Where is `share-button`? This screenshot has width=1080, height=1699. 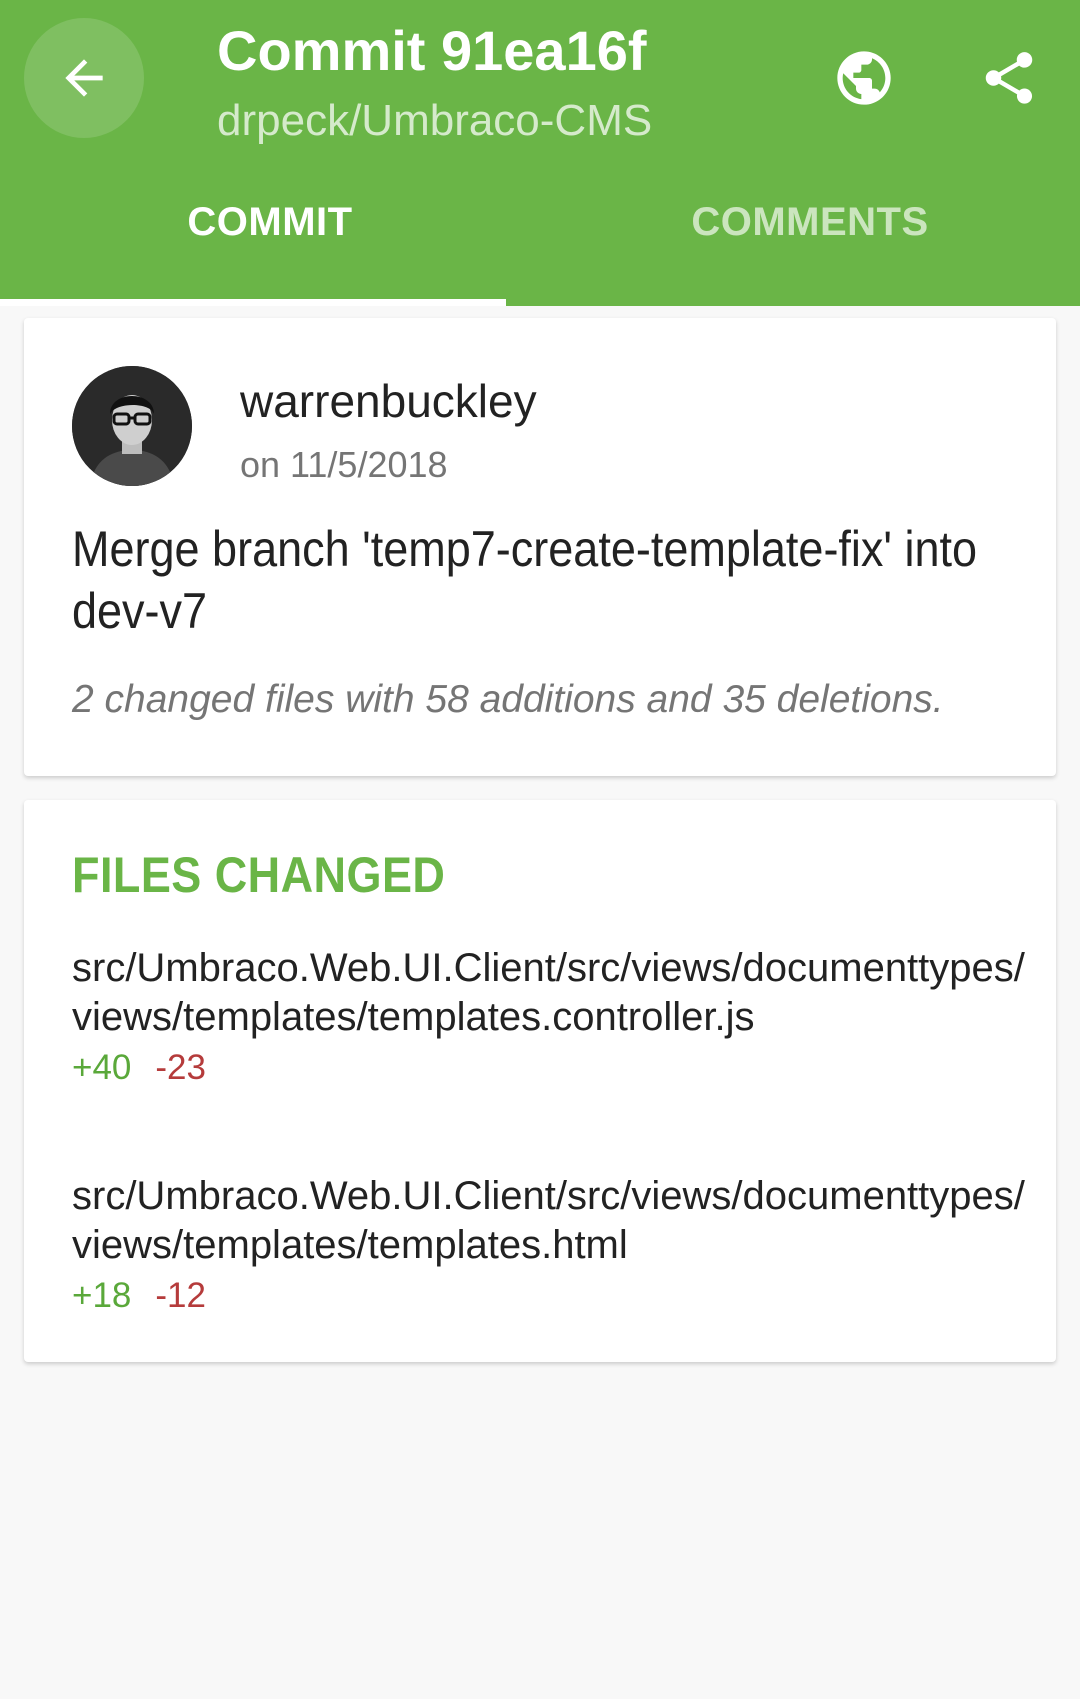 share-button is located at coordinates (1009, 78).